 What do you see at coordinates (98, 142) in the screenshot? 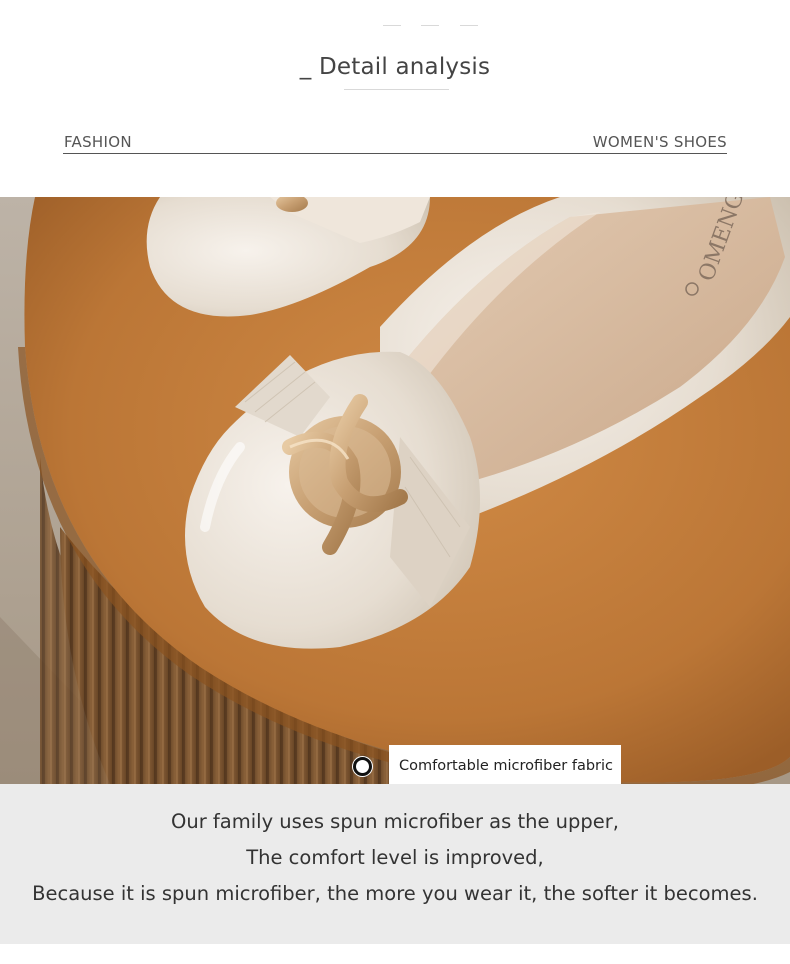
I see `fashion-tag: FASHION` at bounding box center [98, 142].